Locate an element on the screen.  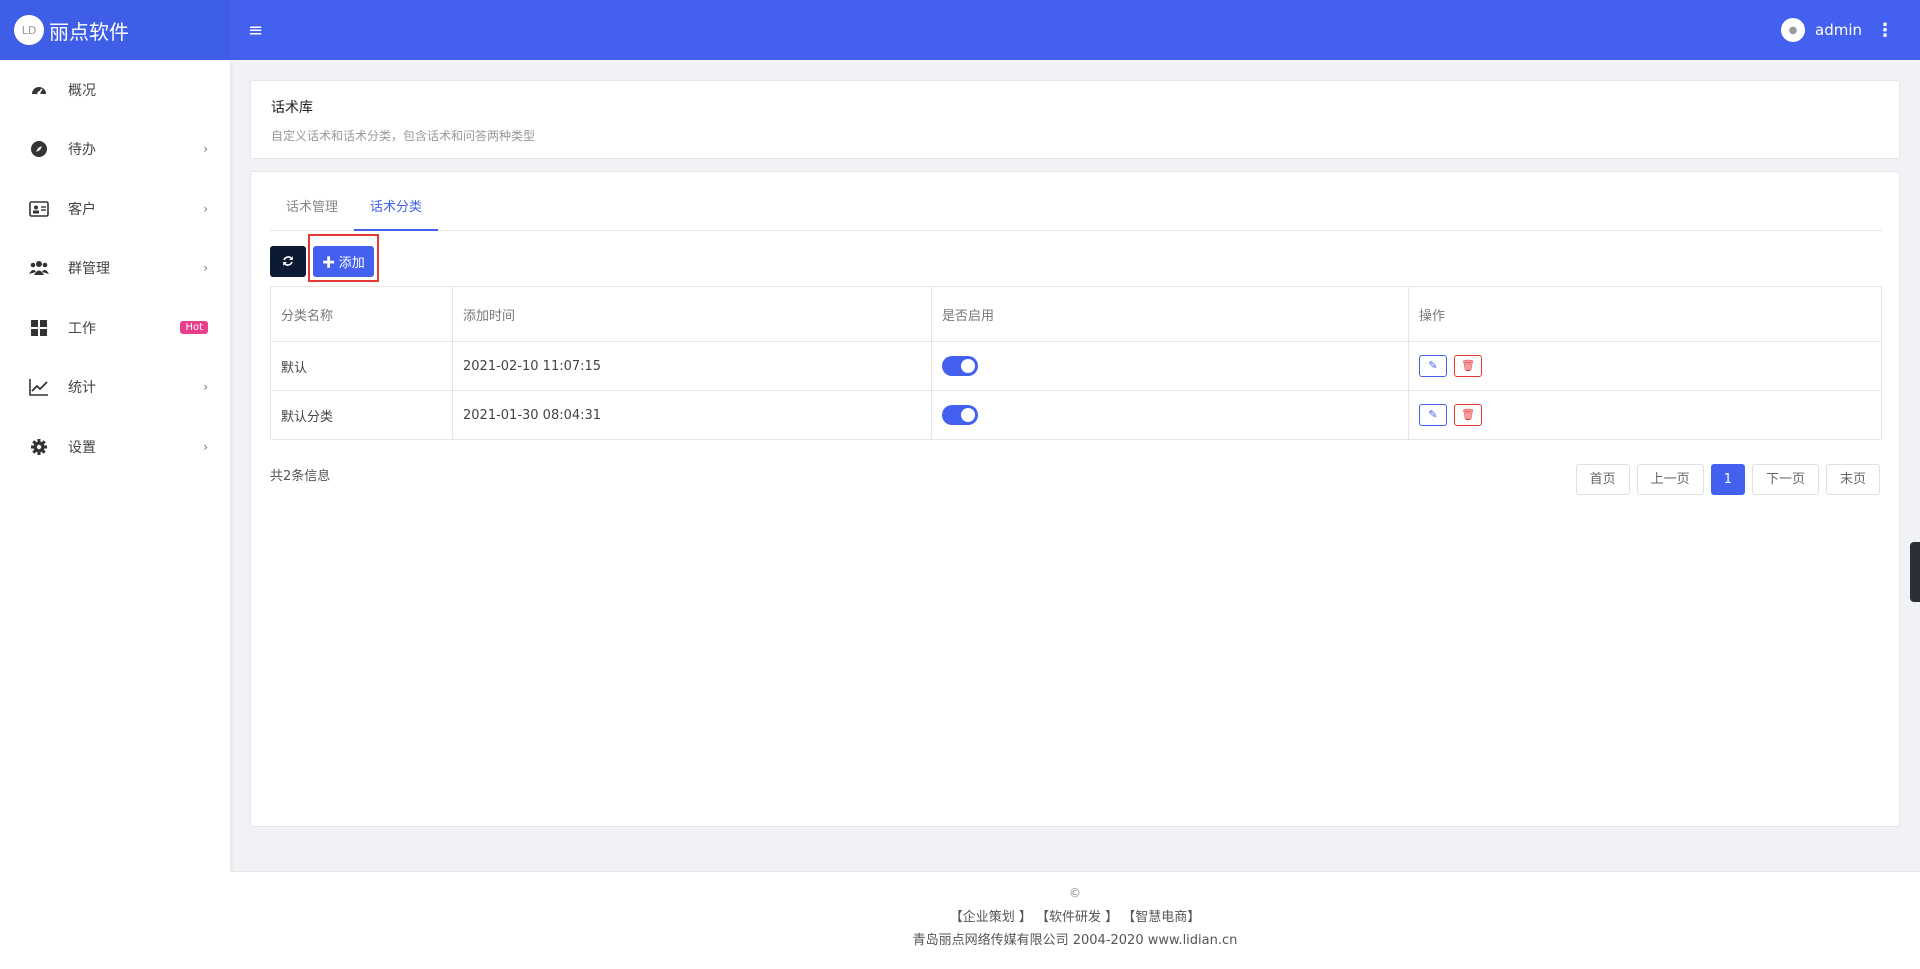
page-last-button: 末页 is located at coordinates (1852, 479).